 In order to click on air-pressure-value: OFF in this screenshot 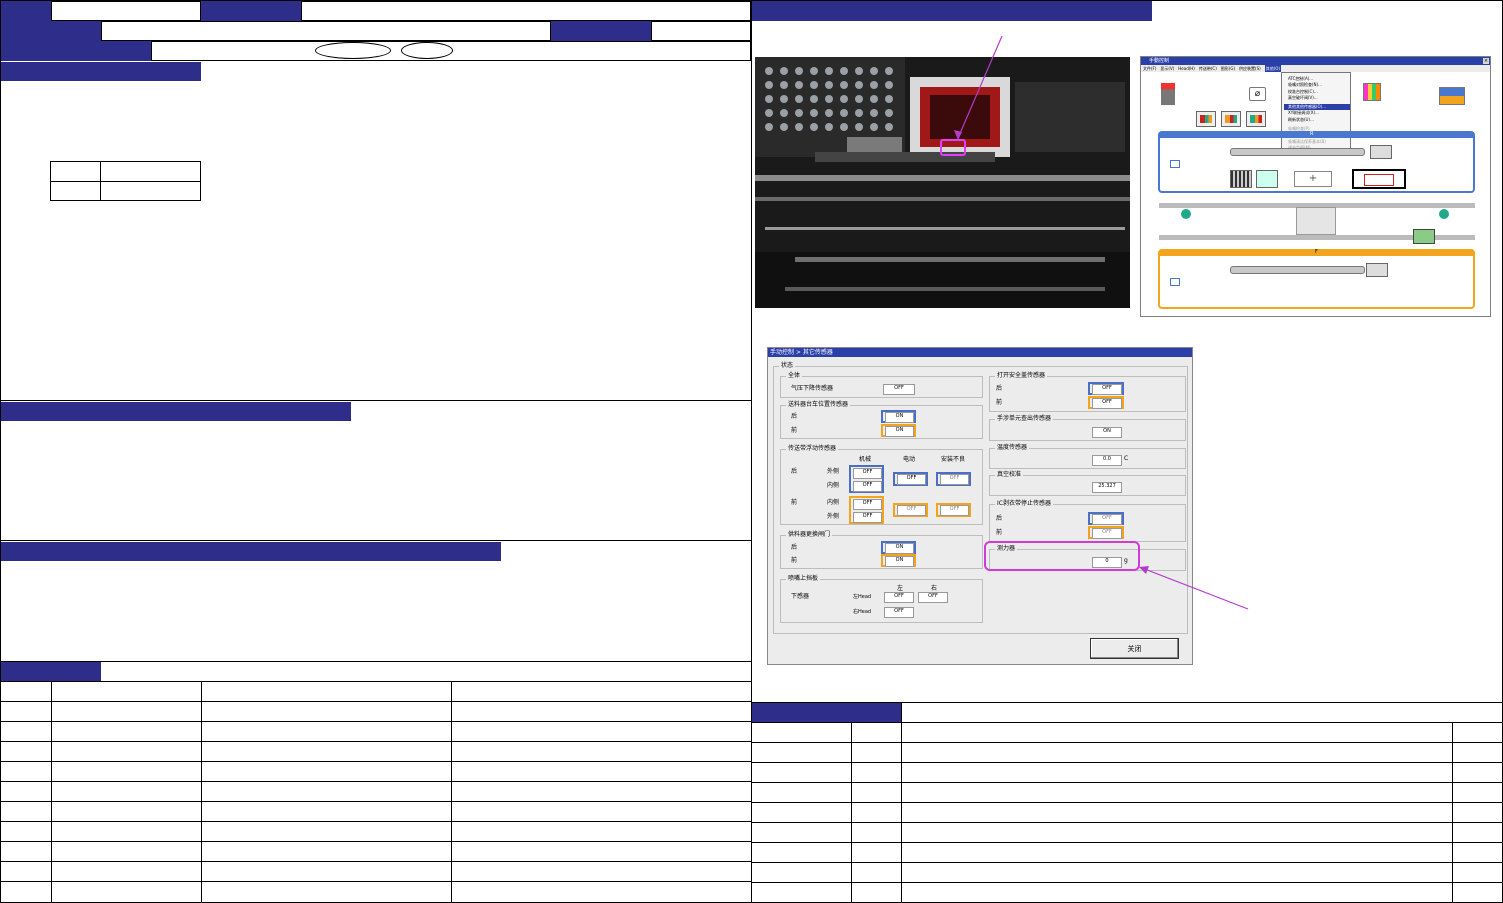, I will do `click(899, 389)`.